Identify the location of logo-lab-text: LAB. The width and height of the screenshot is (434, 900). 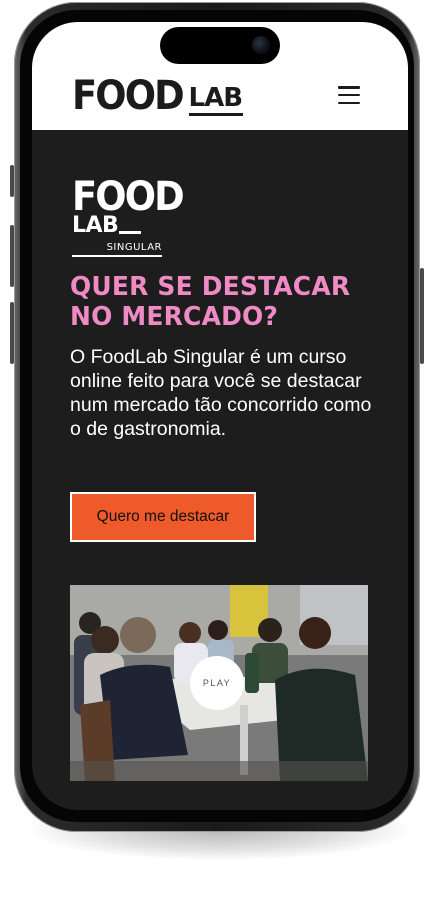
(216, 98).